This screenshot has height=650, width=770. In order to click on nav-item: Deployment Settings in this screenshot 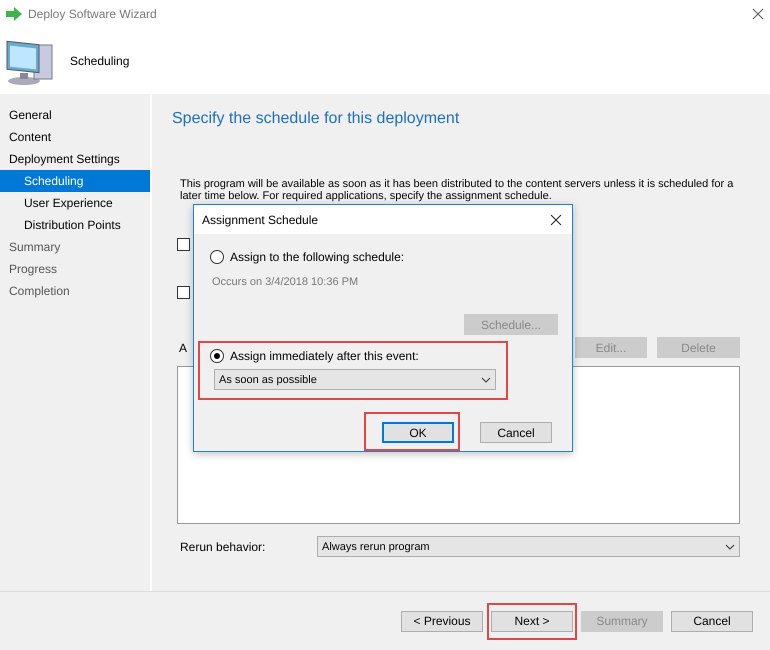, I will do `click(75, 159)`.